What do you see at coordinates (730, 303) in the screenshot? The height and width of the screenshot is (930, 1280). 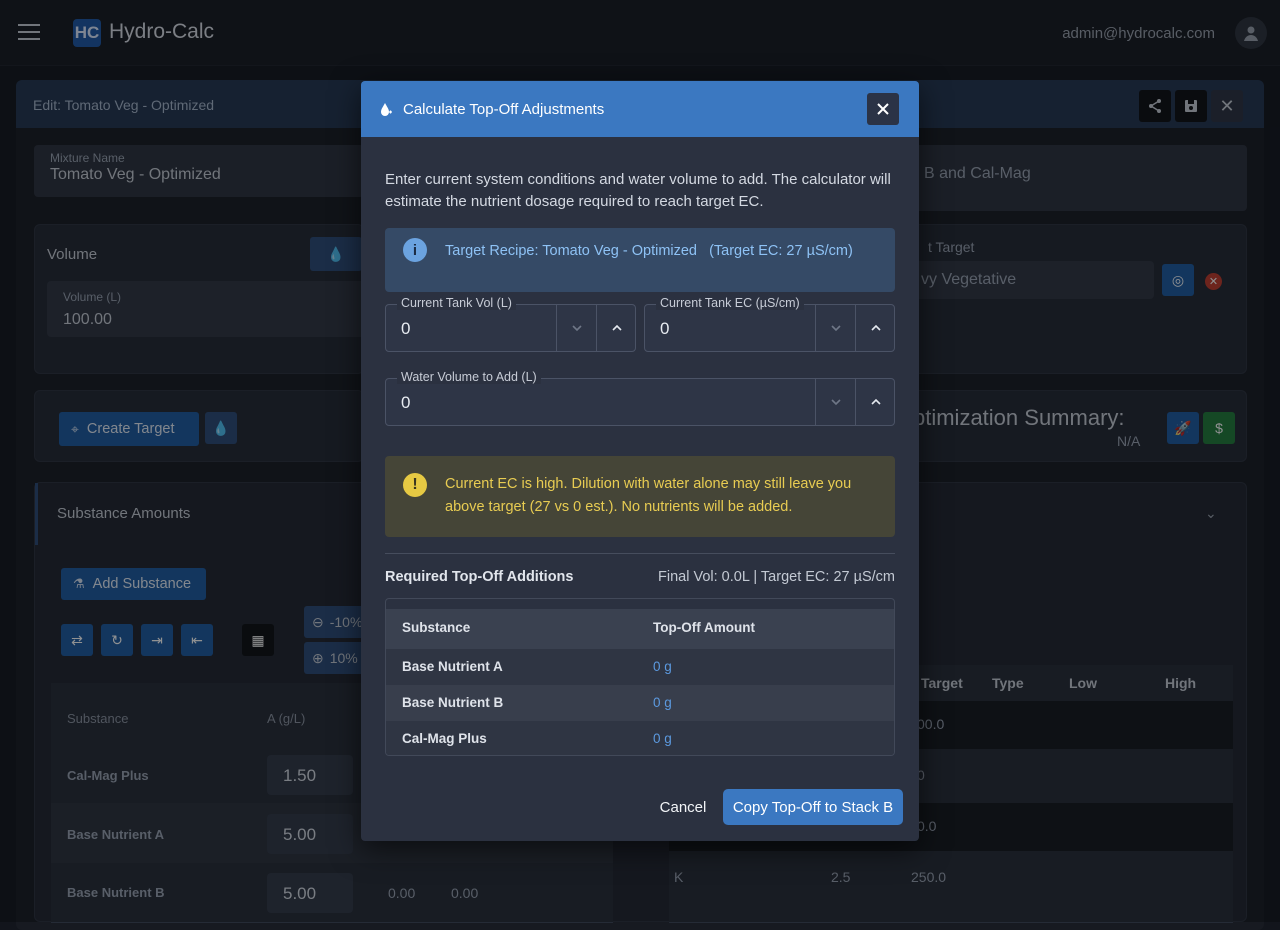 I see `tank-ec-label: Current Tank EC (µS/cm)` at bounding box center [730, 303].